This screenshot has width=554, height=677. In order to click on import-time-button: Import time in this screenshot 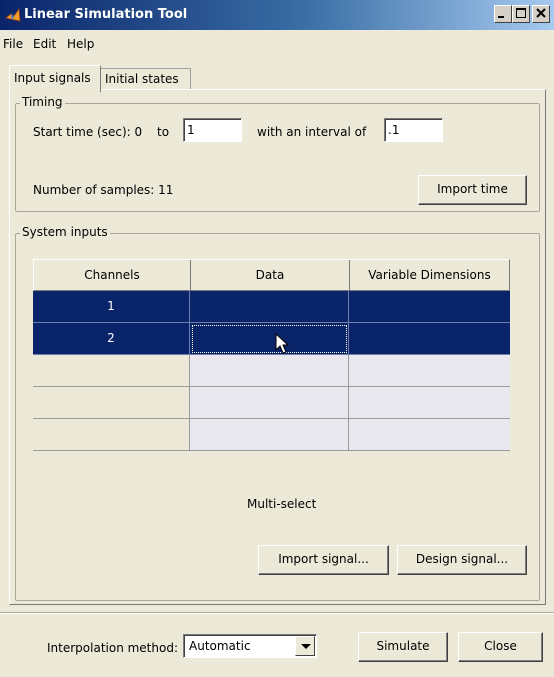, I will do `click(472, 190)`.